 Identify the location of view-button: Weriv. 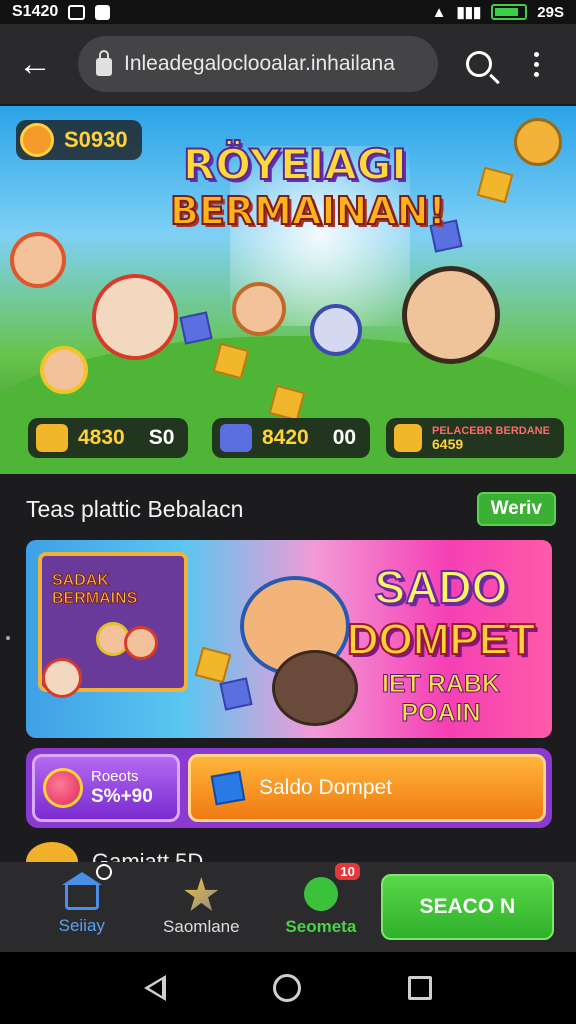
(516, 509).